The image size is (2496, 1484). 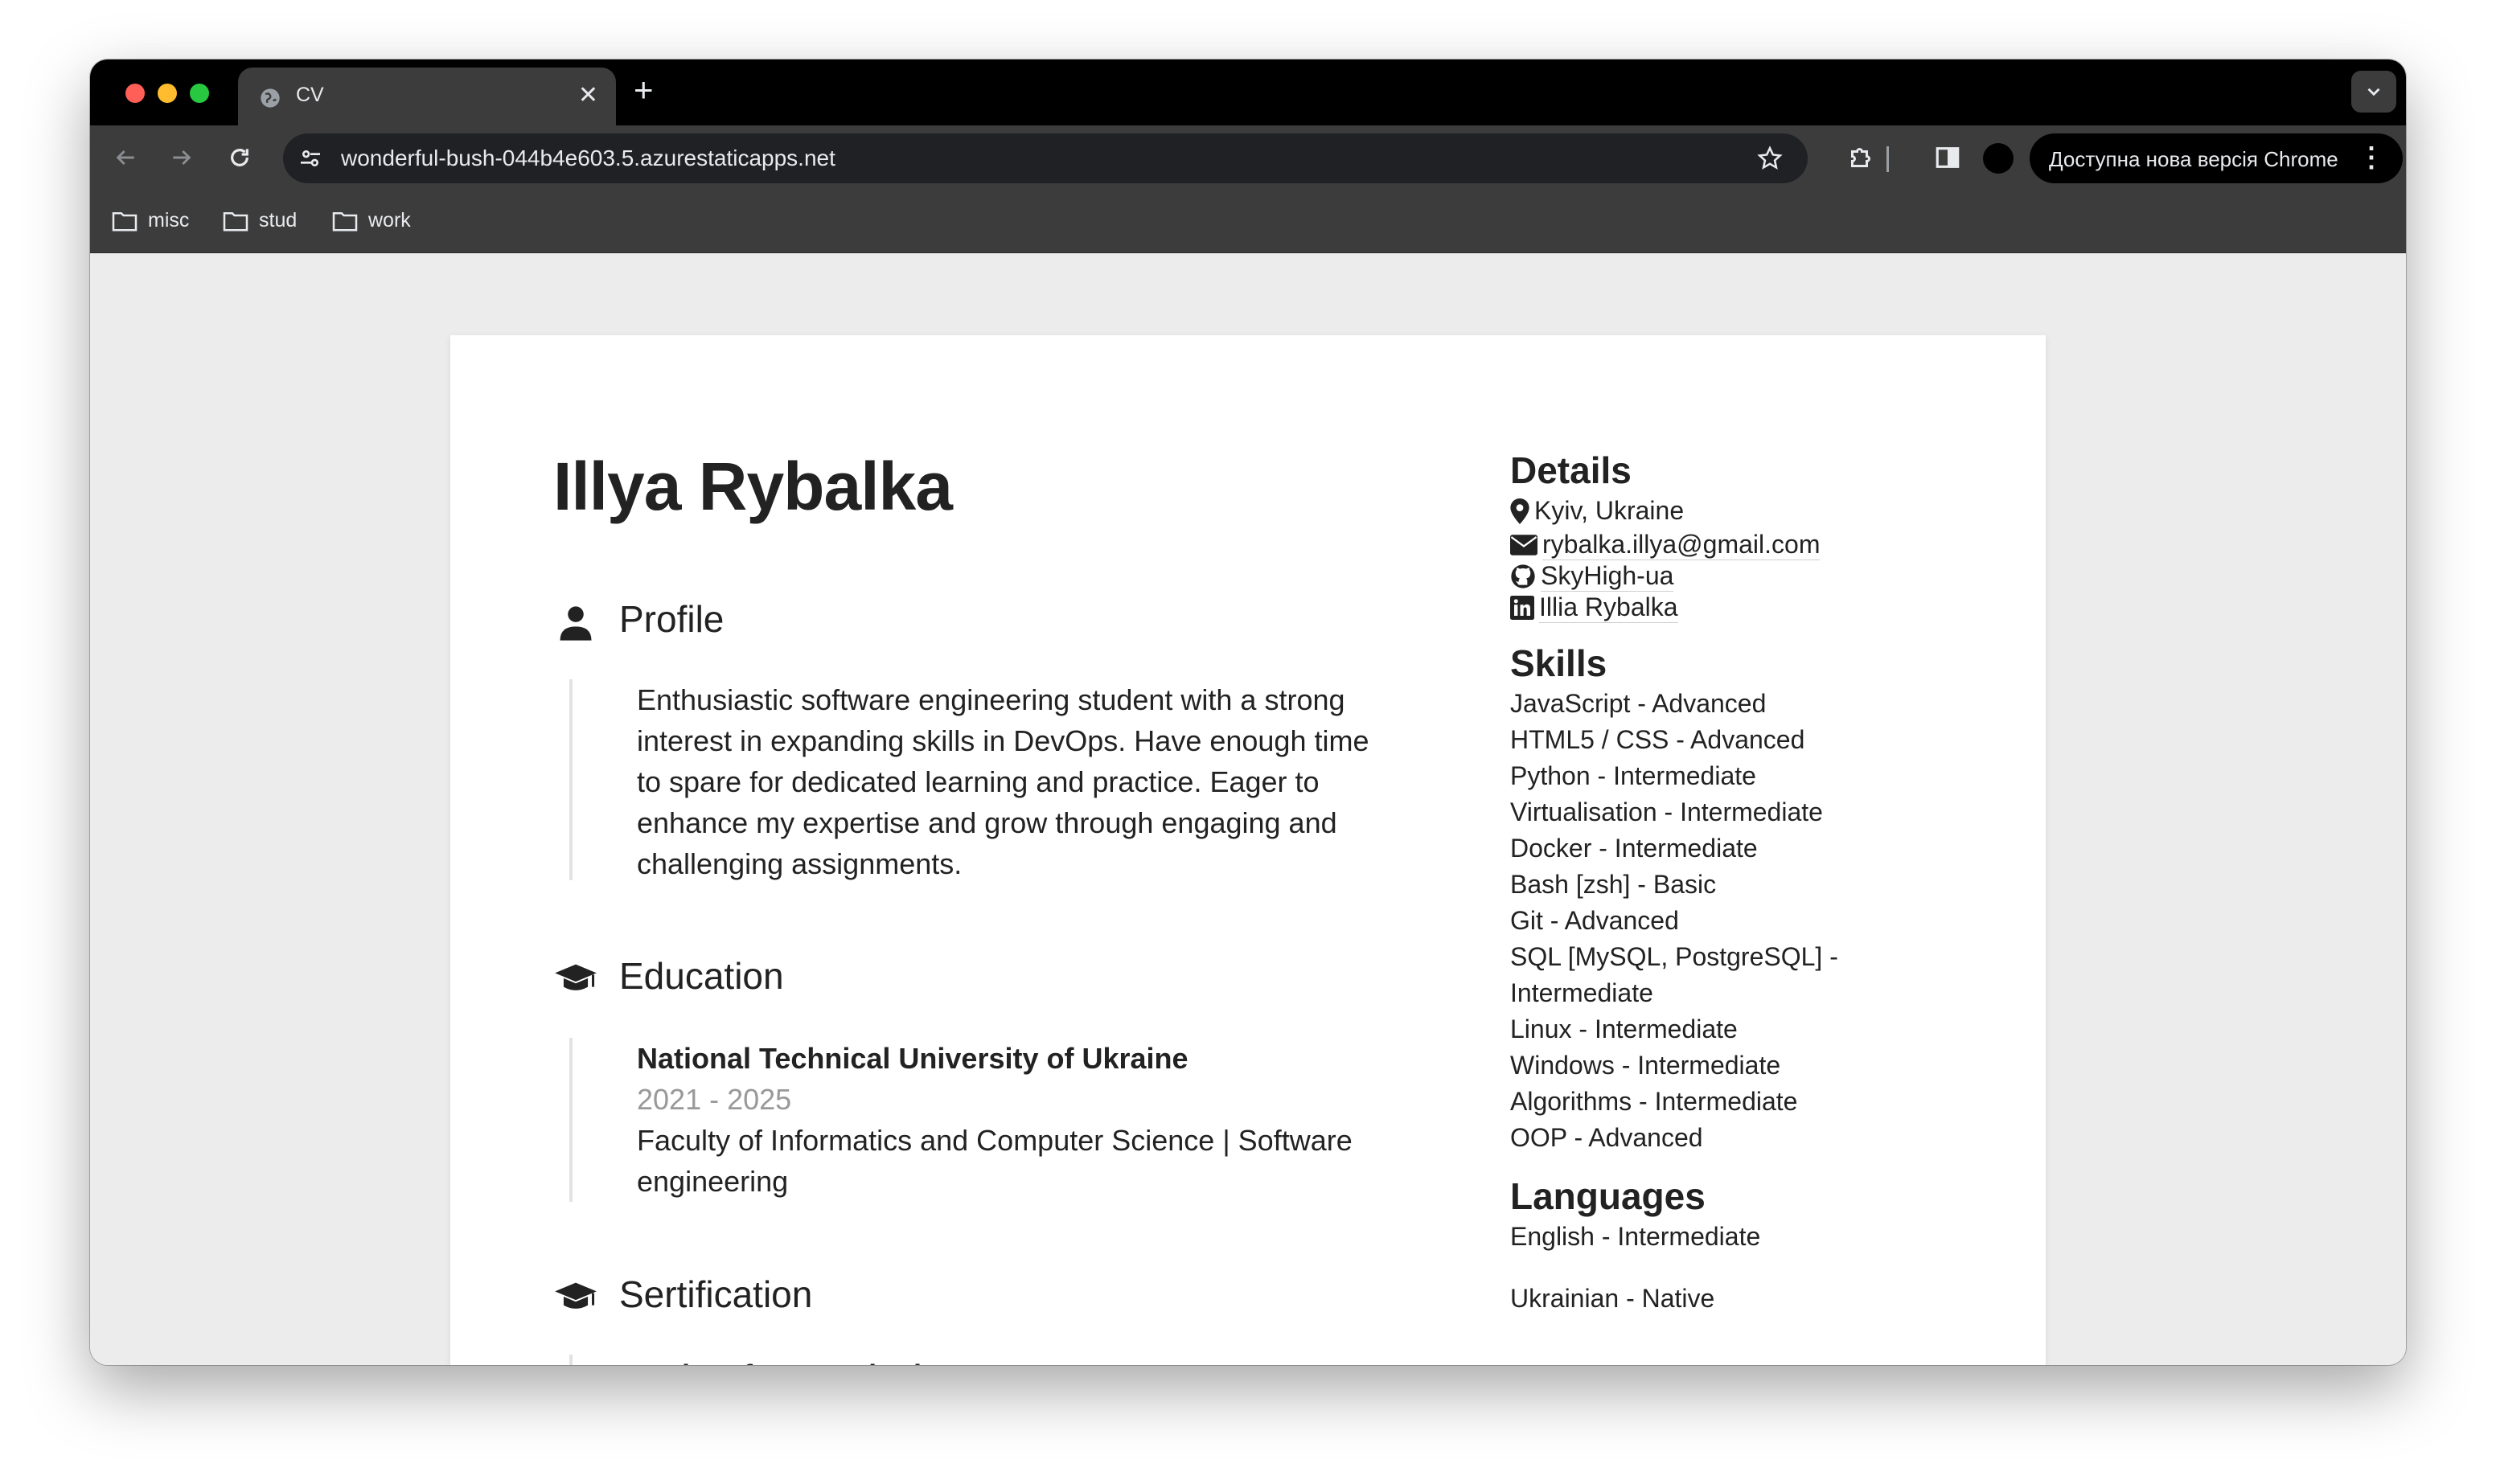 I want to click on arrow-left-icon, so click(x=125, y=158).